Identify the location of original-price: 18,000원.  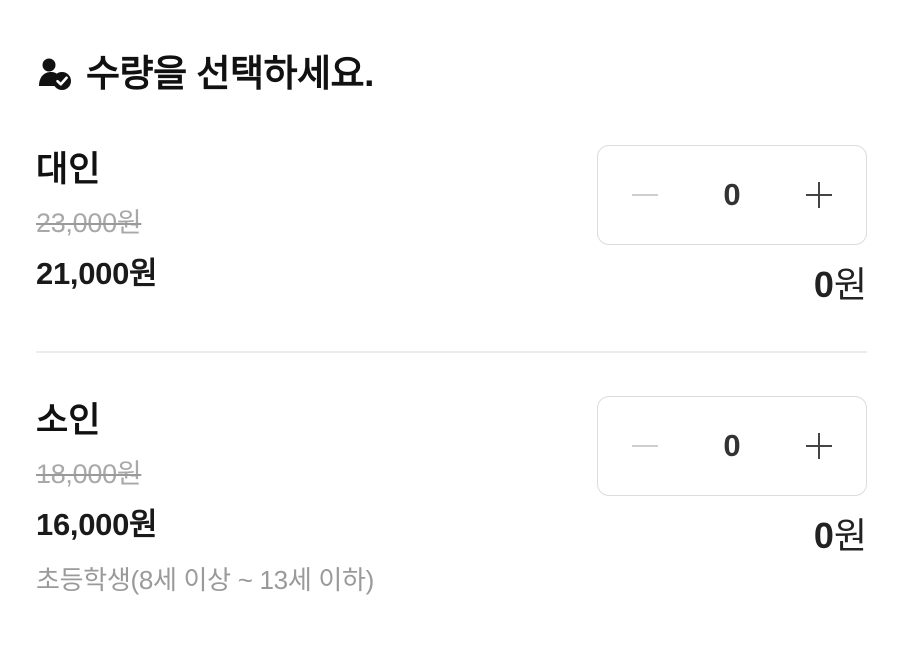
(89, 474).